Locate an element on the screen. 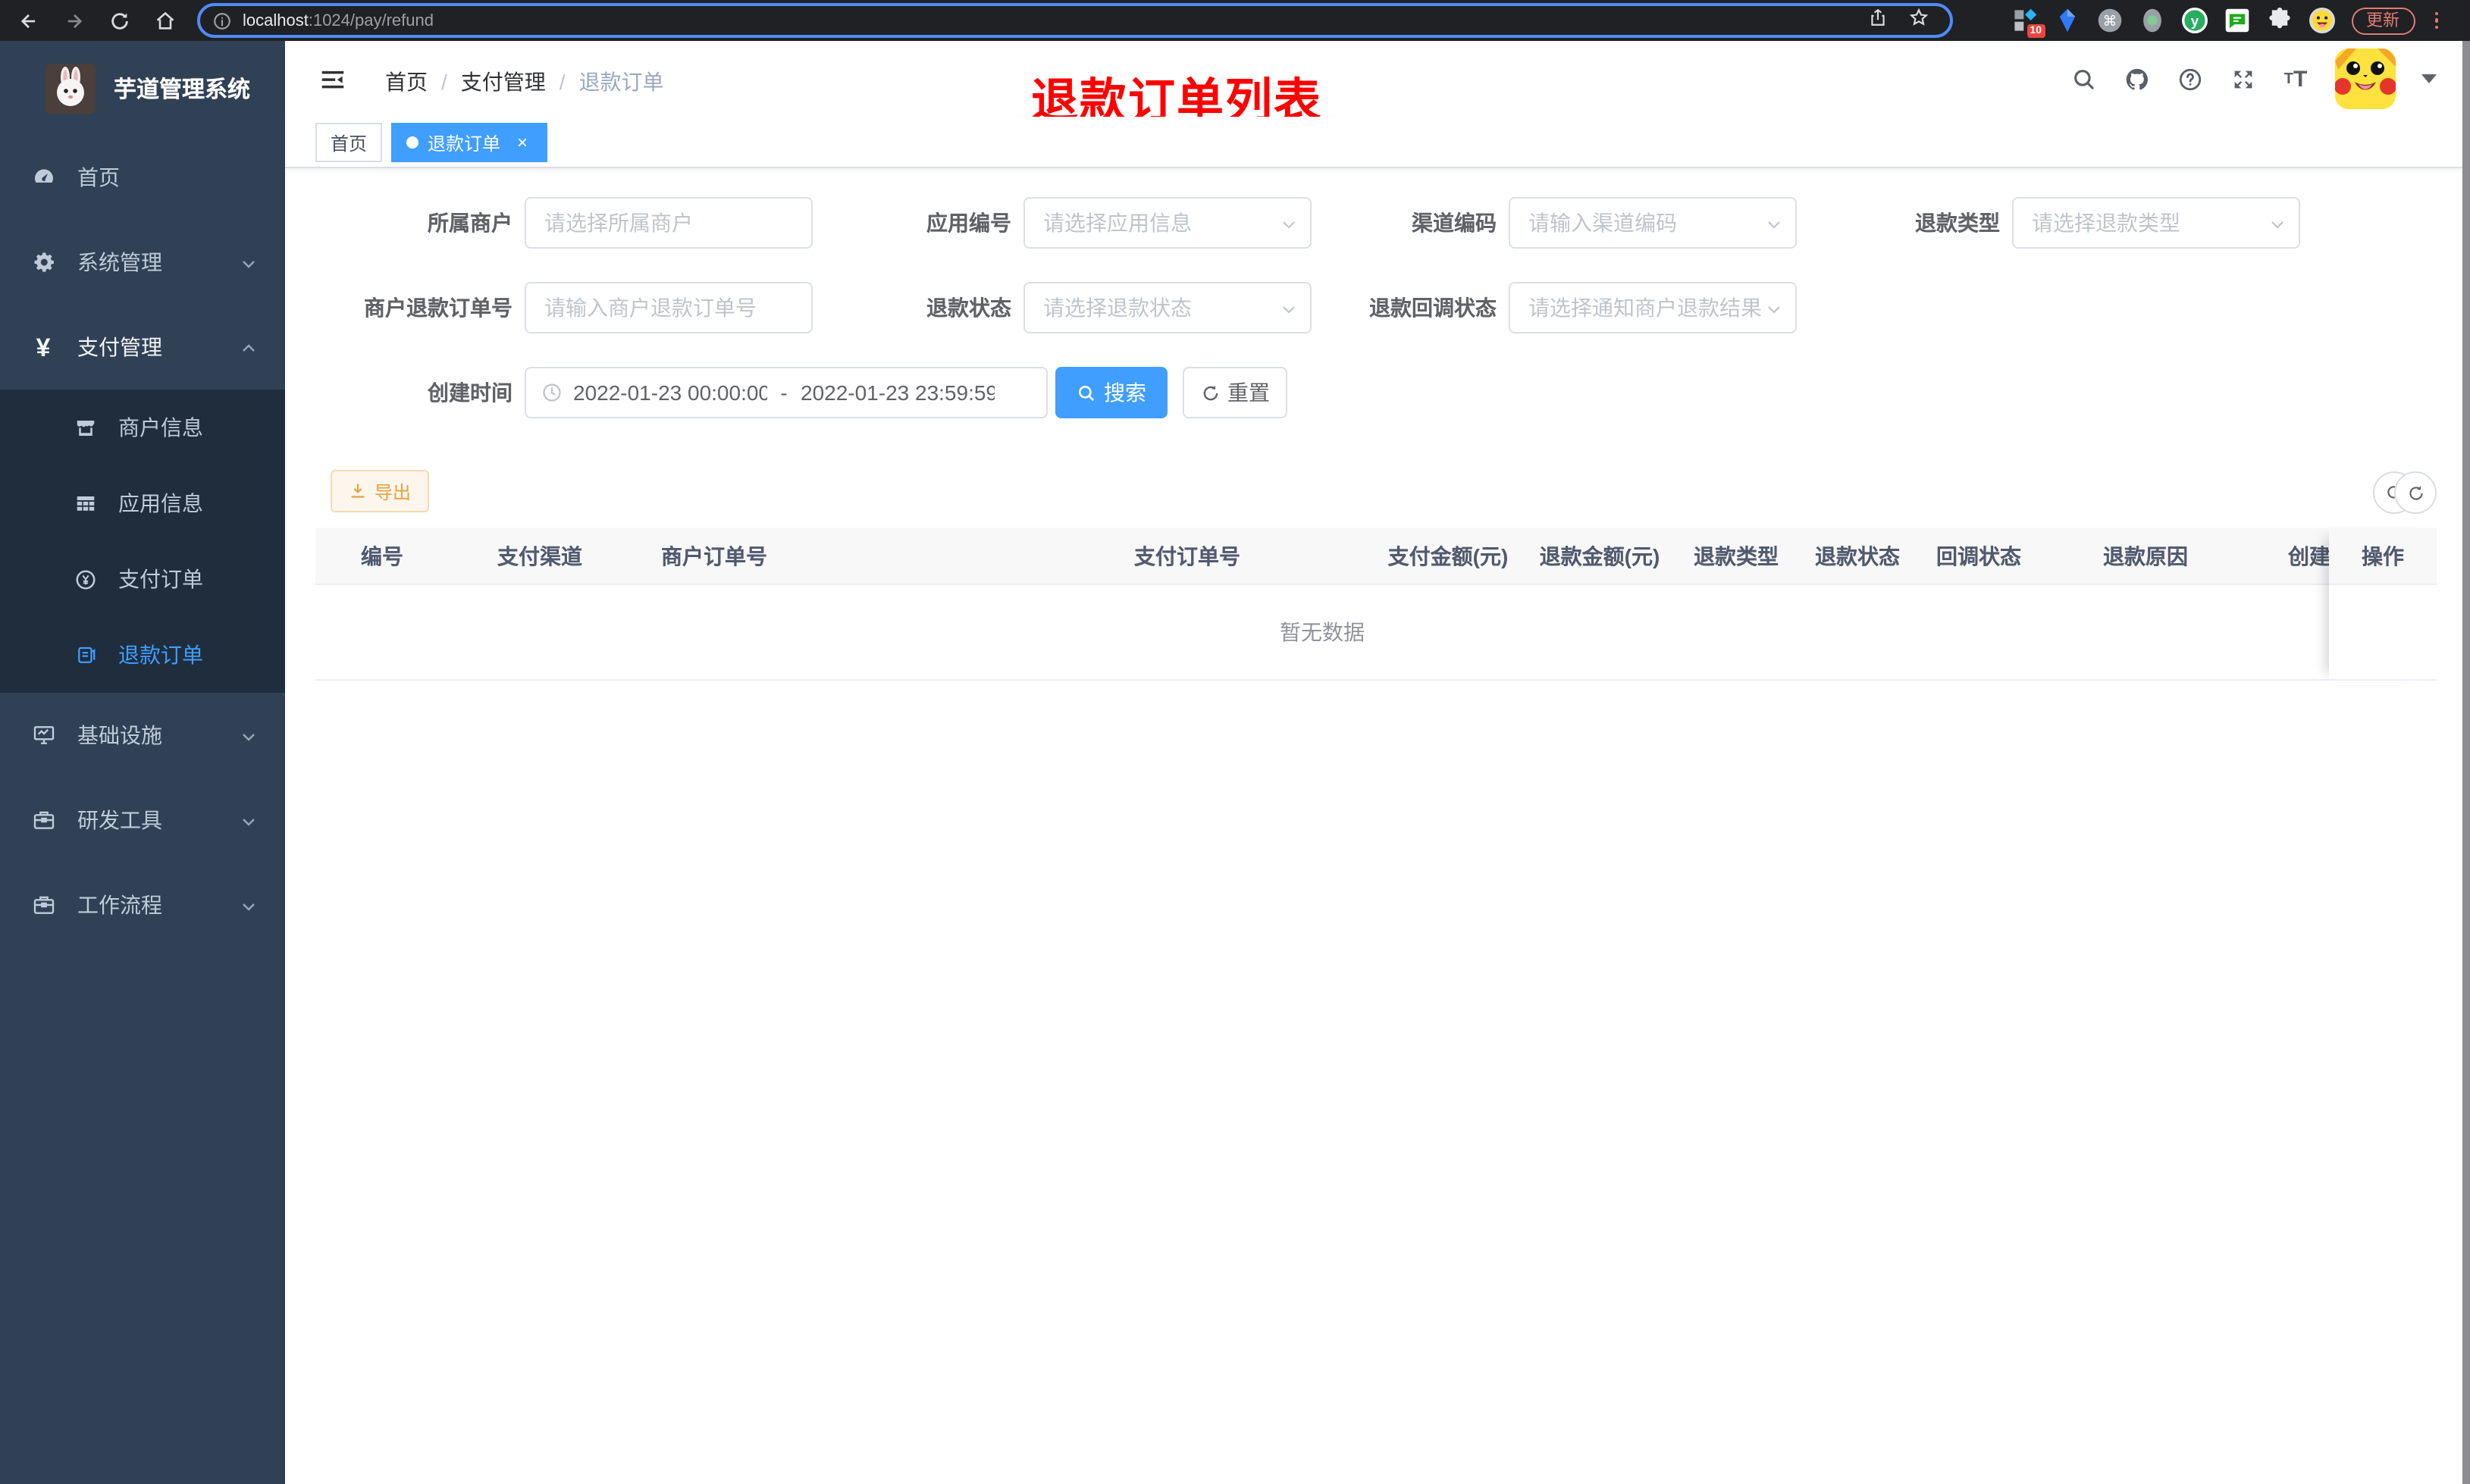 The image size is (2470, 1484). tab-label: 首页 is located at coordinates (349, 143).